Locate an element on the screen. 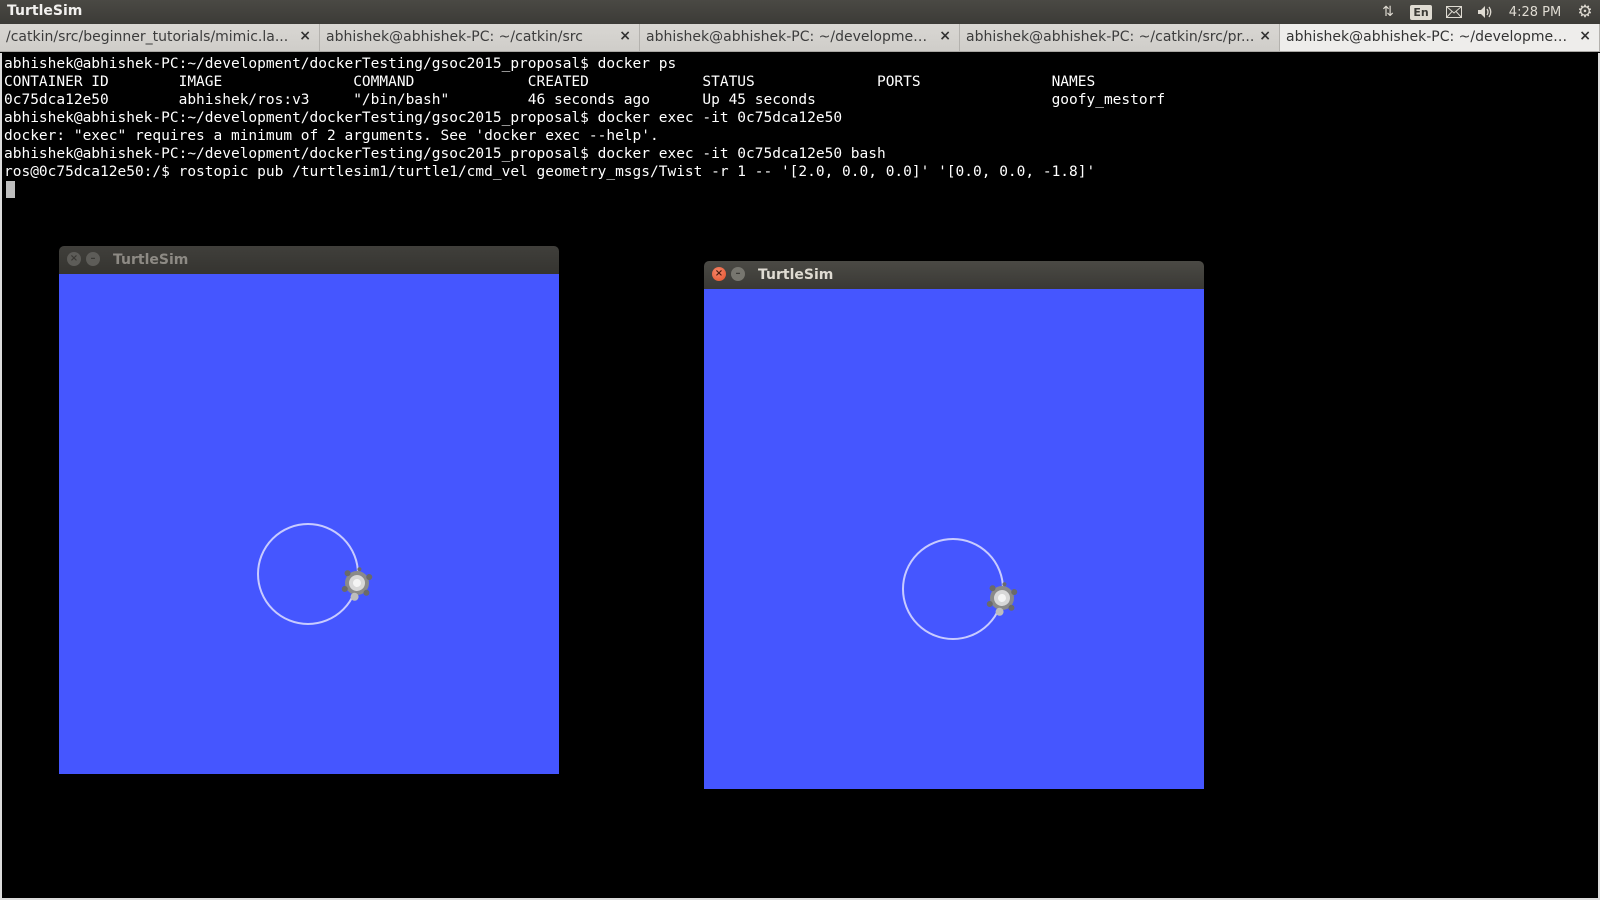 The width and height of the screenshot is (1600, 900). tab-label: abhishek@abhishek-PC: ~/catkin/src is located at coordinates (454, 37).